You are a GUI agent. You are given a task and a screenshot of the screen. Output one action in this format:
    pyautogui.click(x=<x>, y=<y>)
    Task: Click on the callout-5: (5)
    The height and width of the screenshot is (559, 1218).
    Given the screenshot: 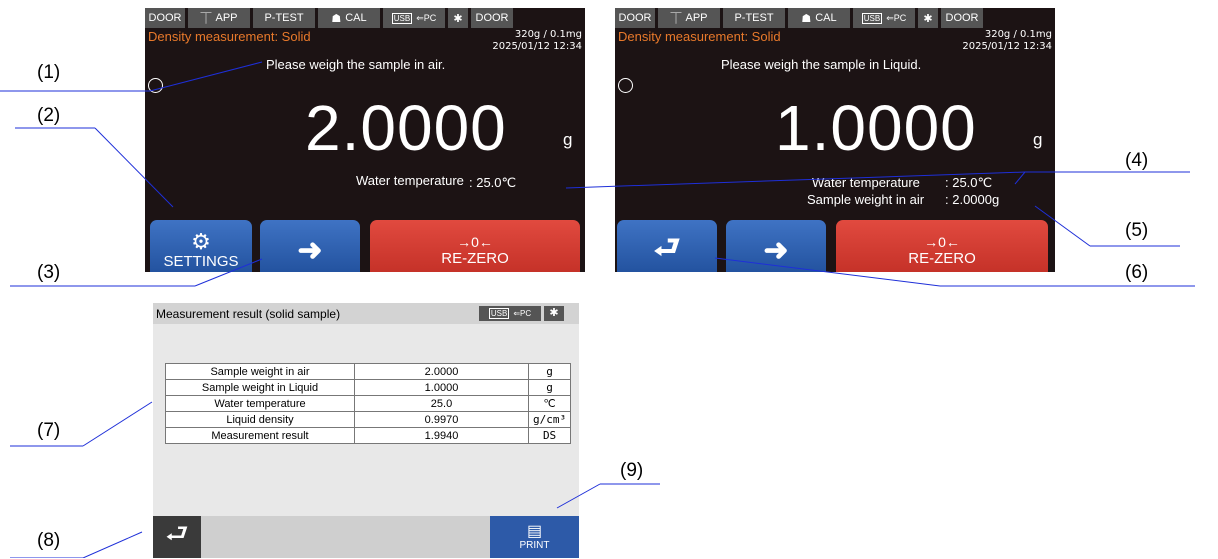 What is the action you would take?
    pyautogui.click(x=1137, y=230)
    